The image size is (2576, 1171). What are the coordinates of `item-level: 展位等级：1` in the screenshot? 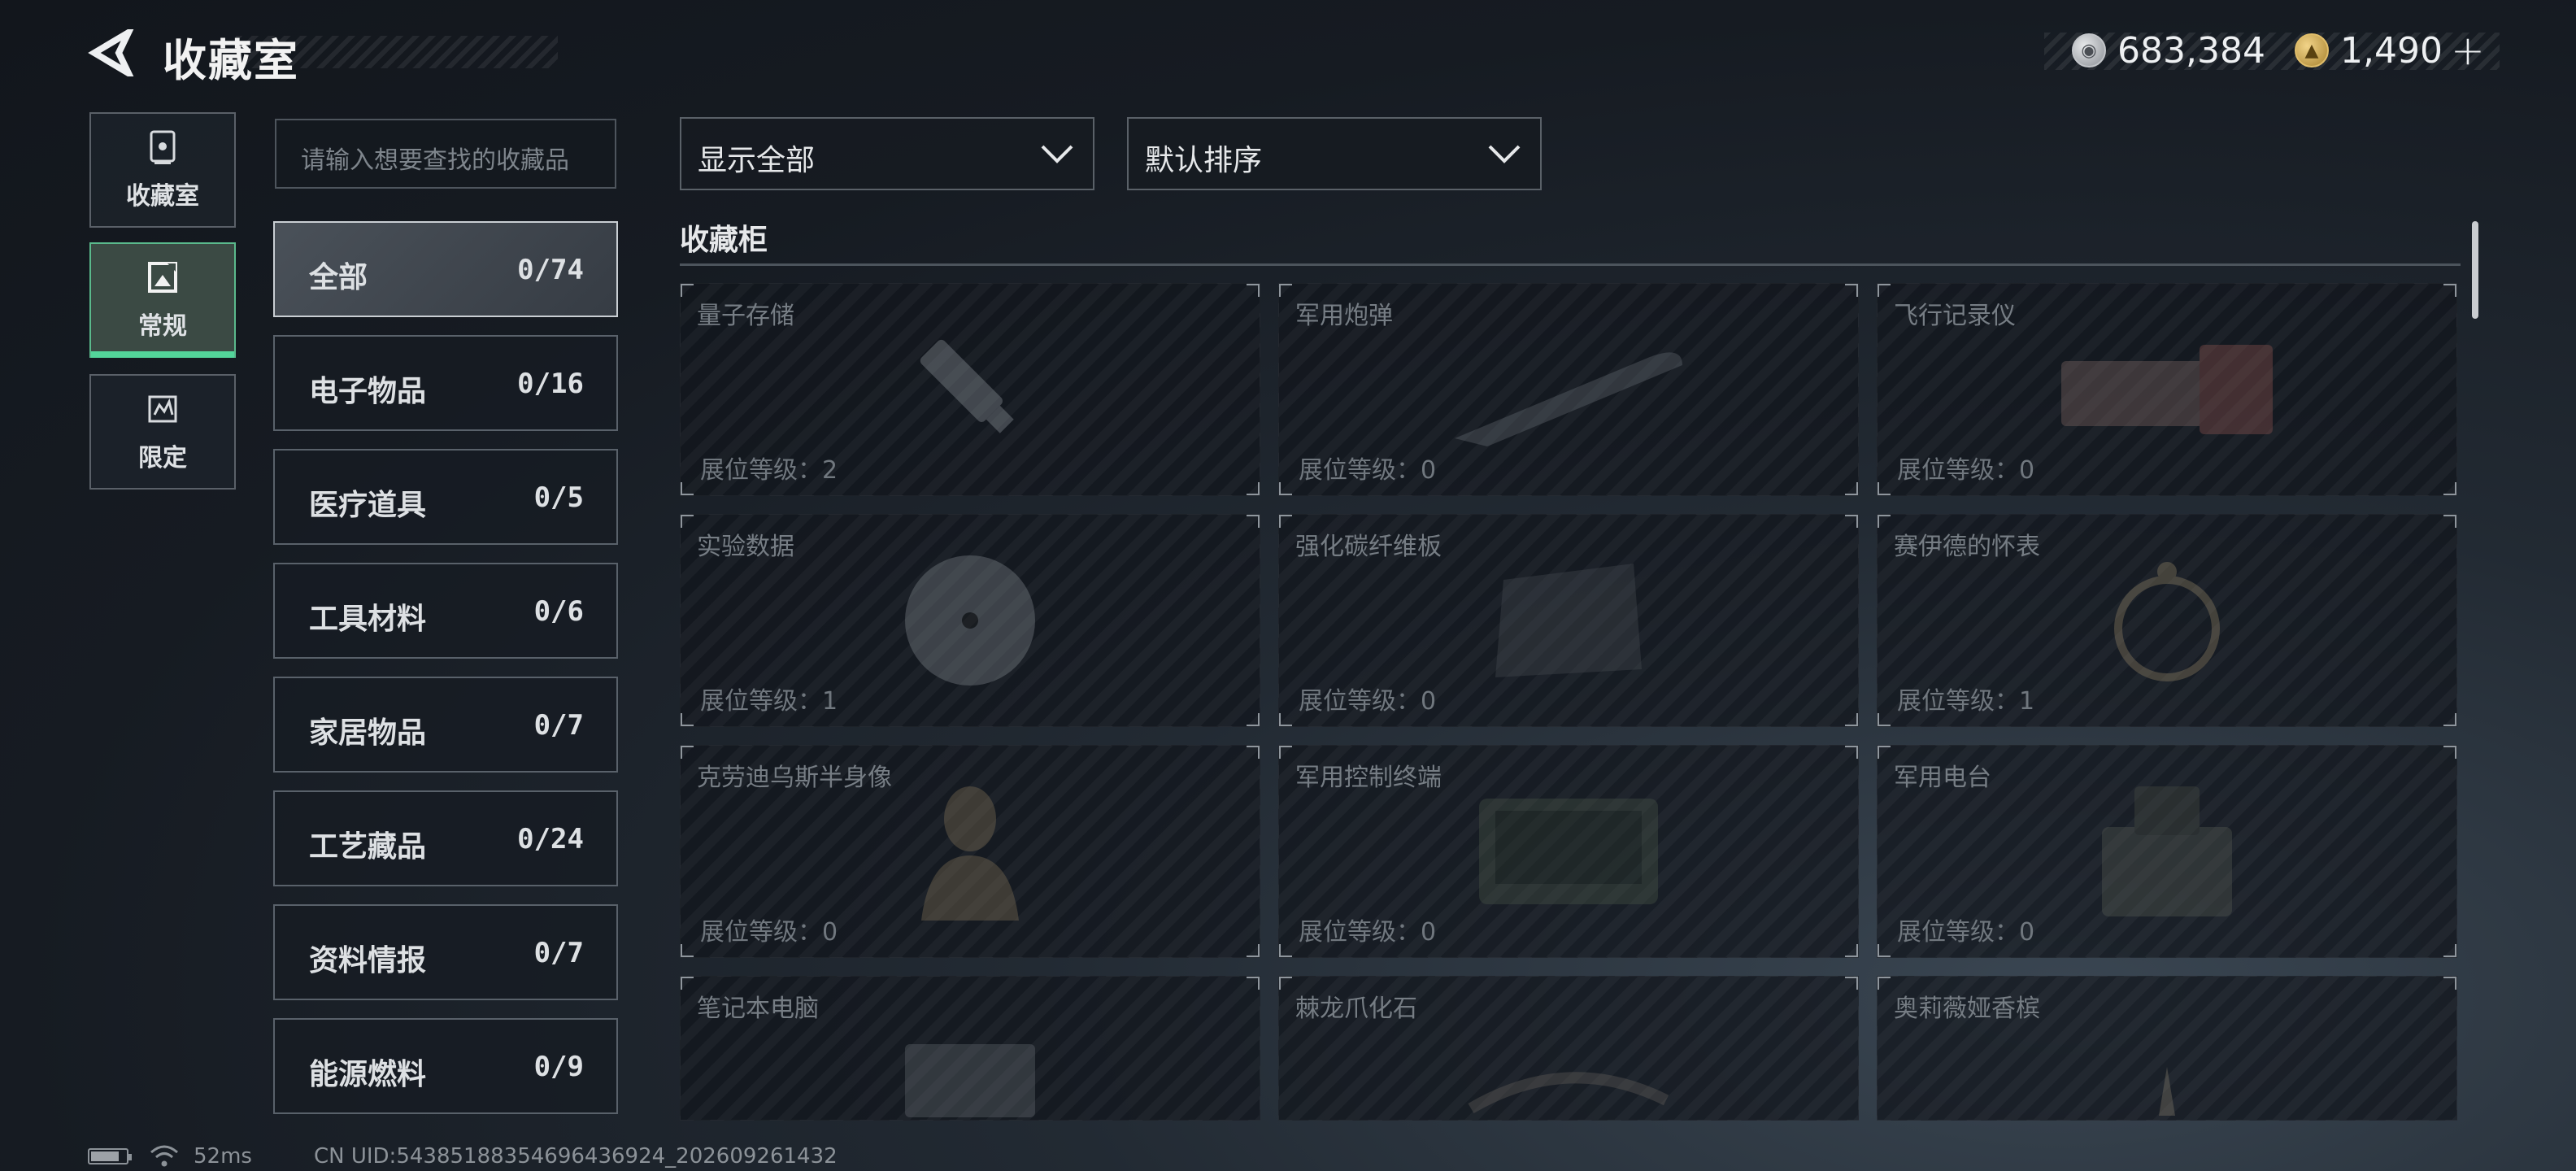 It's located at (1966, 701).